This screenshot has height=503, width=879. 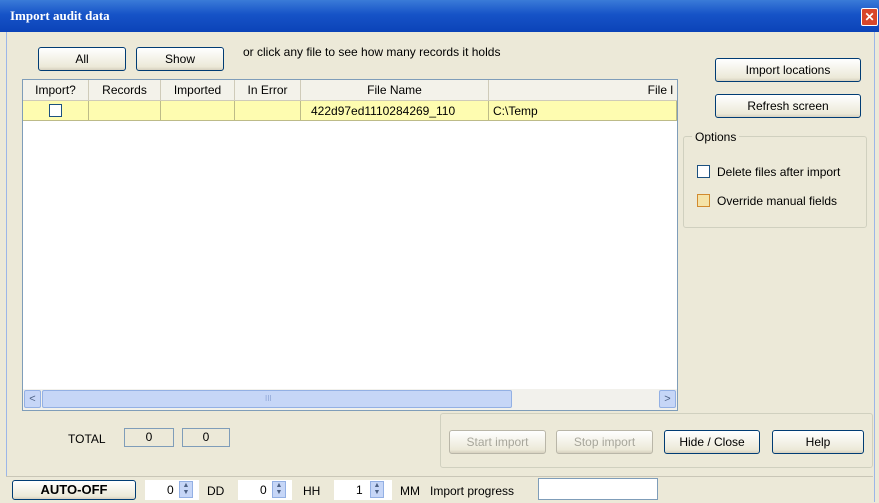 I want to click on scroll-grip-icon: III, so click(x=268, y=398).